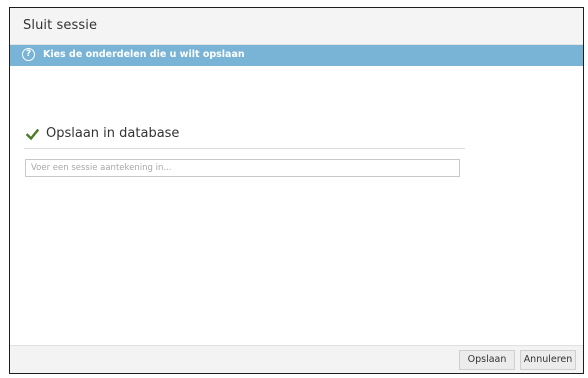  I want to click on dialog-title: Sluit sessie, so click(60, 25).